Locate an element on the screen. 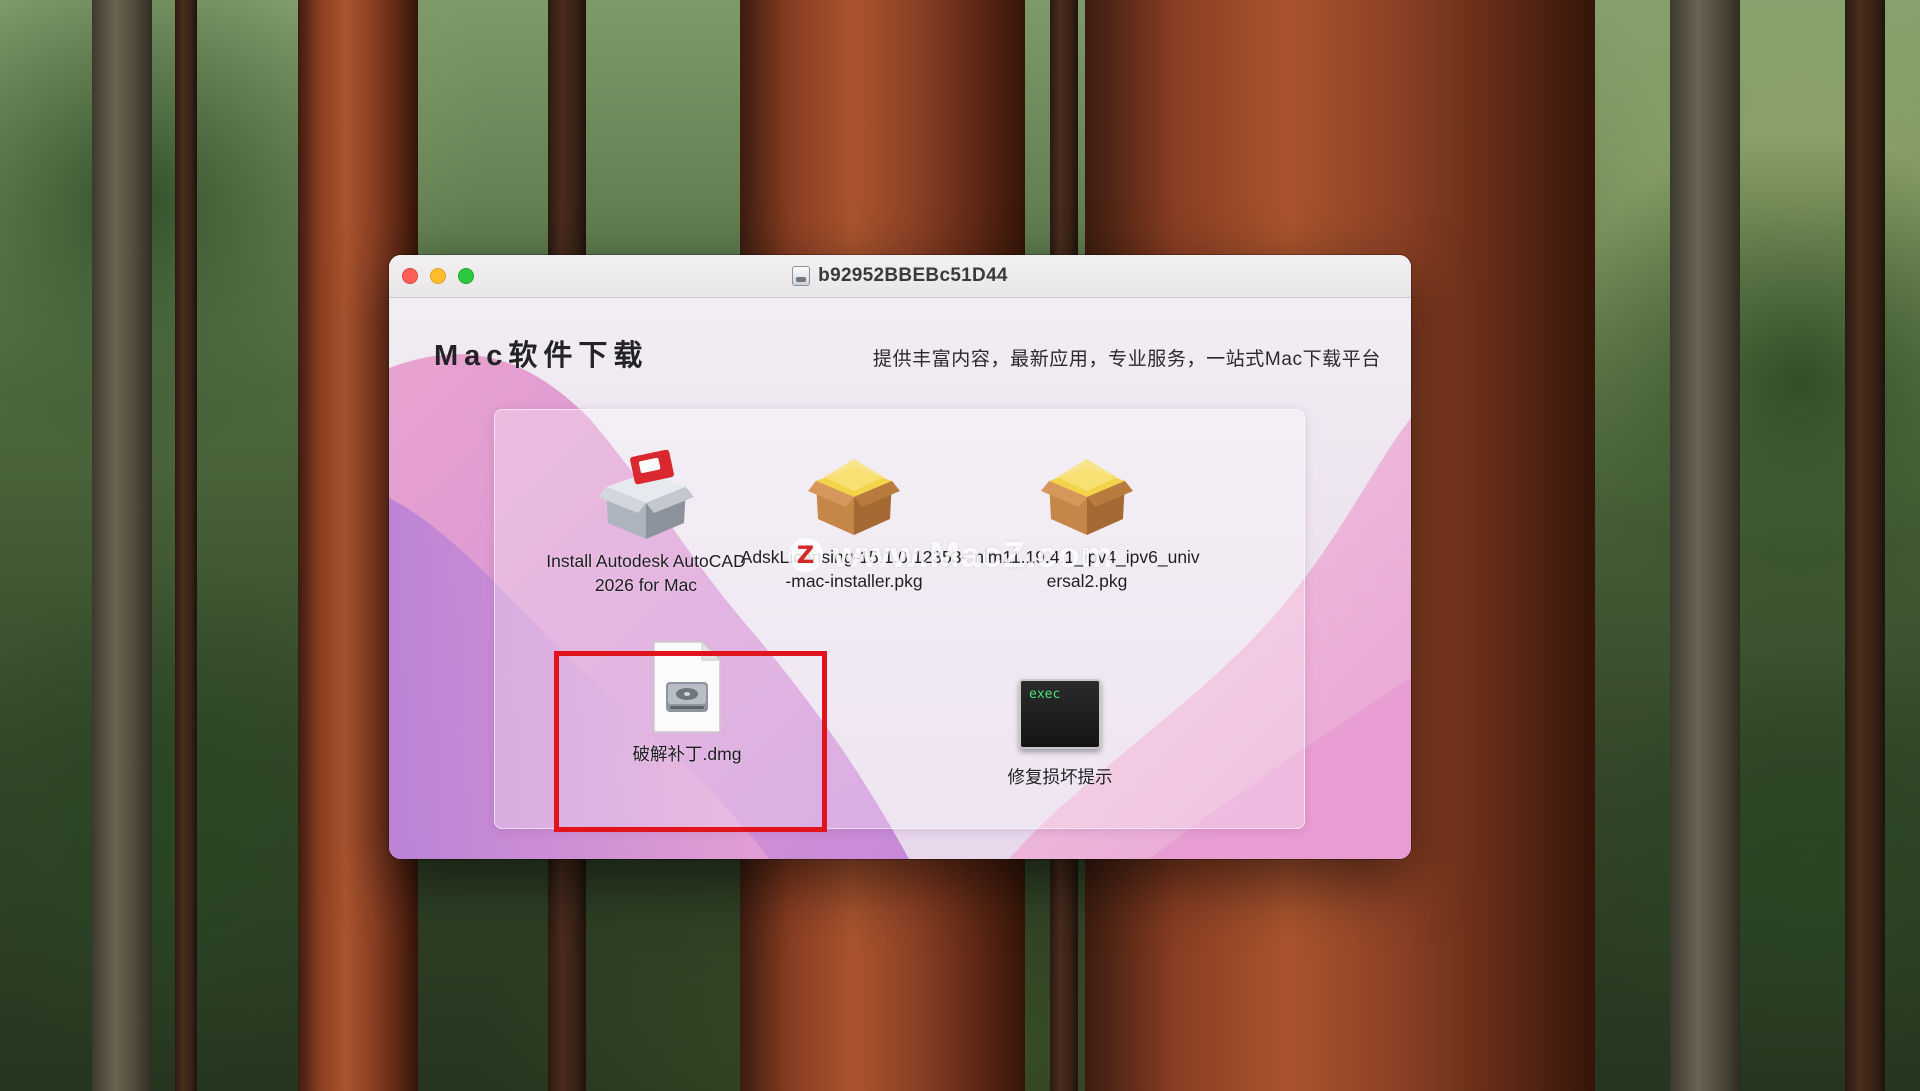 The width and height of the screenshot is (1920, 1091). installer-app-icon is located at coordinates (646, 495).